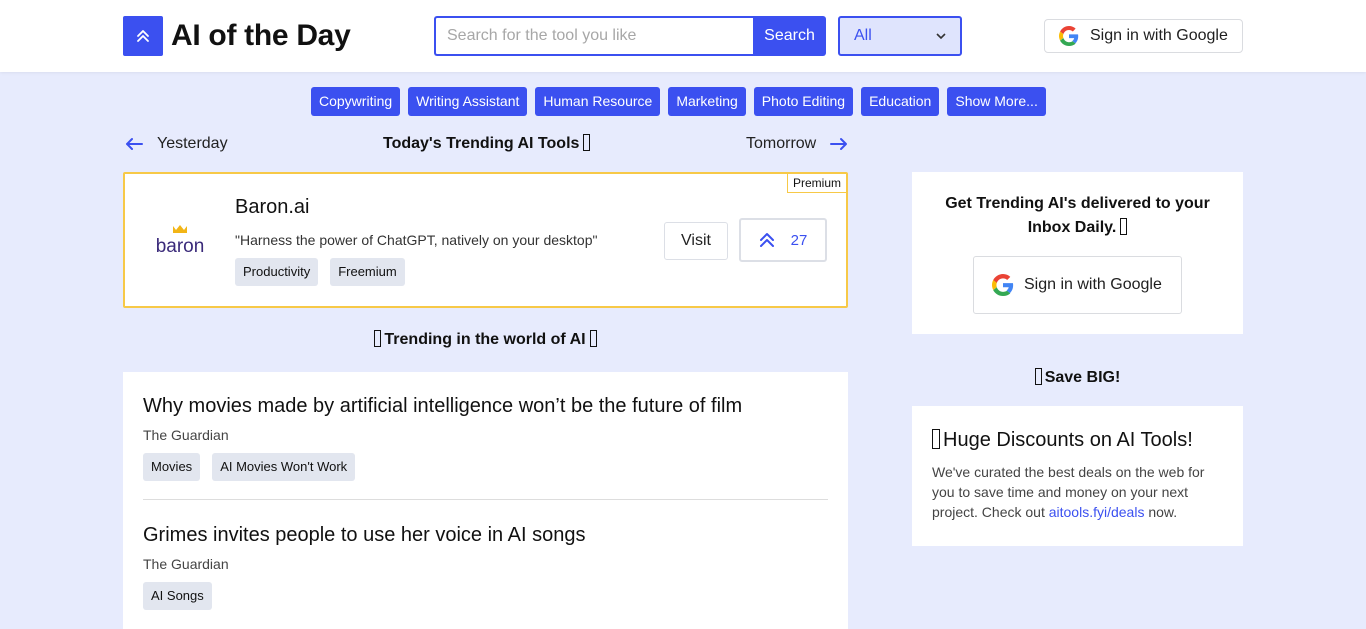 The height and width of the screenshot is (629, 1366). Describe the element at coordinates (1097, 512) in the screenshot. I see `deals-link: aitools.fyi/deals` at that location.